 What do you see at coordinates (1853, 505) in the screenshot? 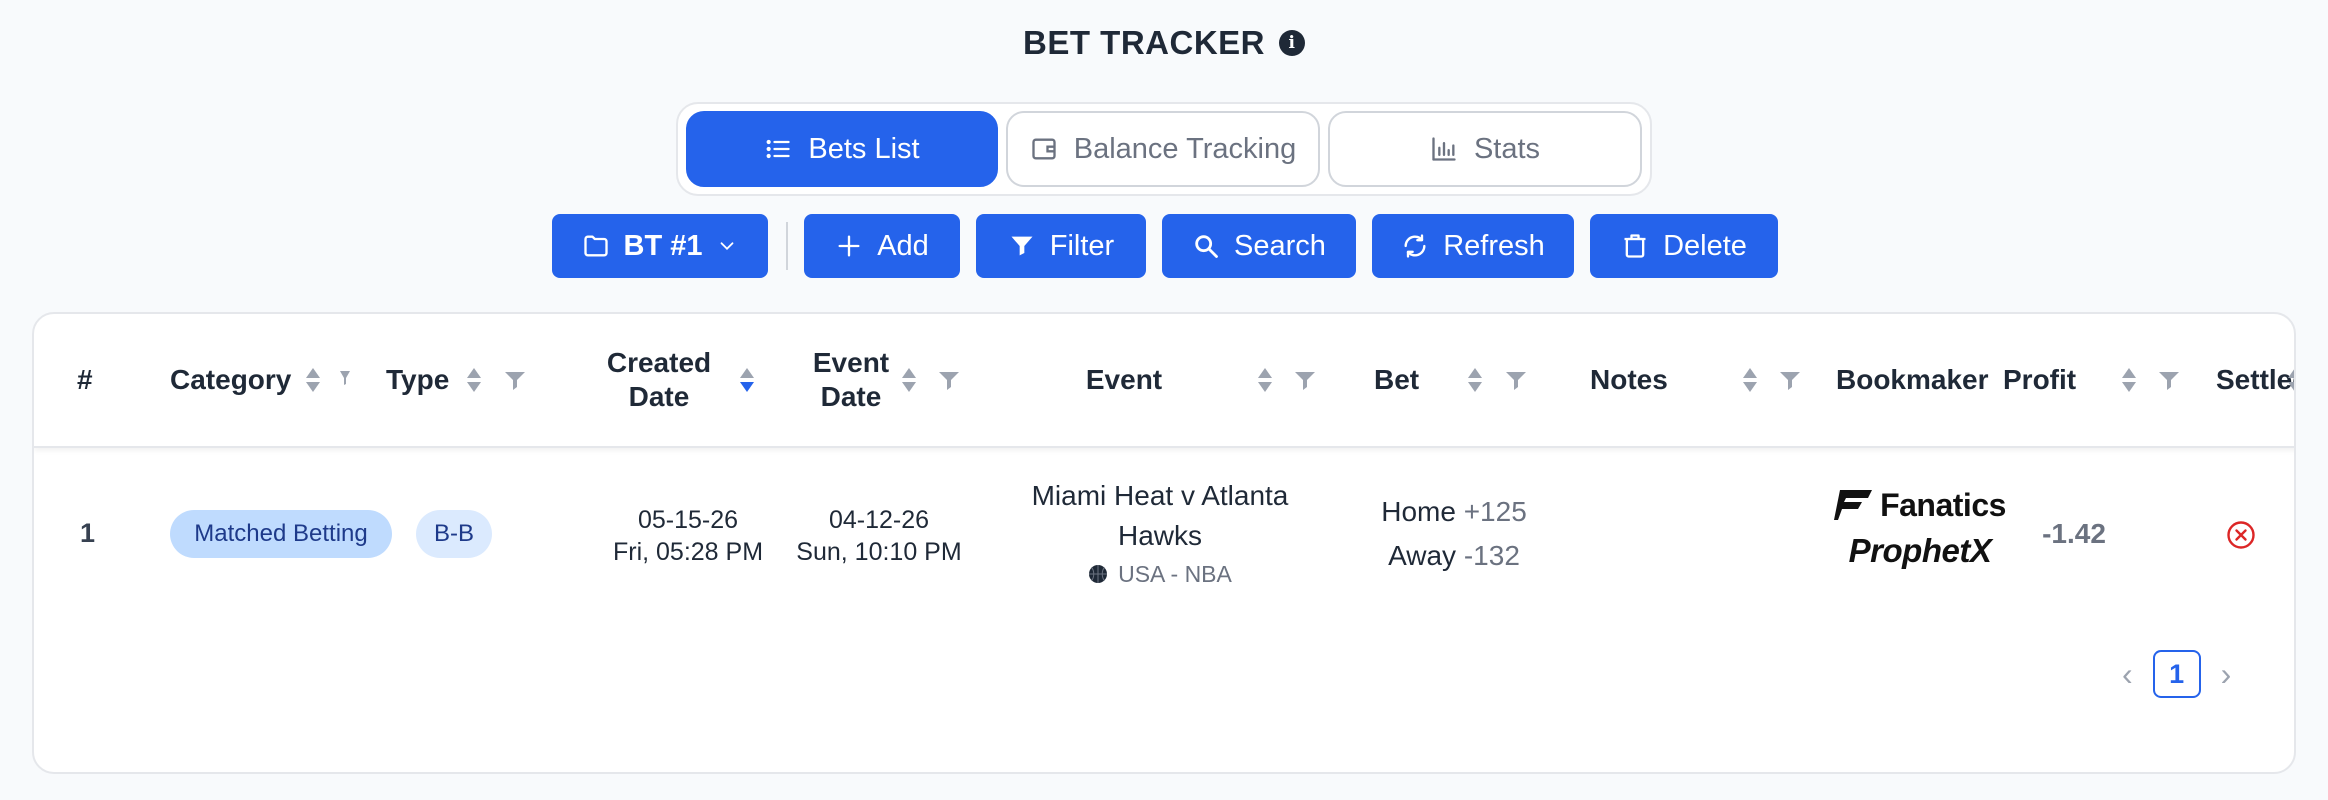
I see `fanatics-flag-icon` at bounding box center [1853, 505].